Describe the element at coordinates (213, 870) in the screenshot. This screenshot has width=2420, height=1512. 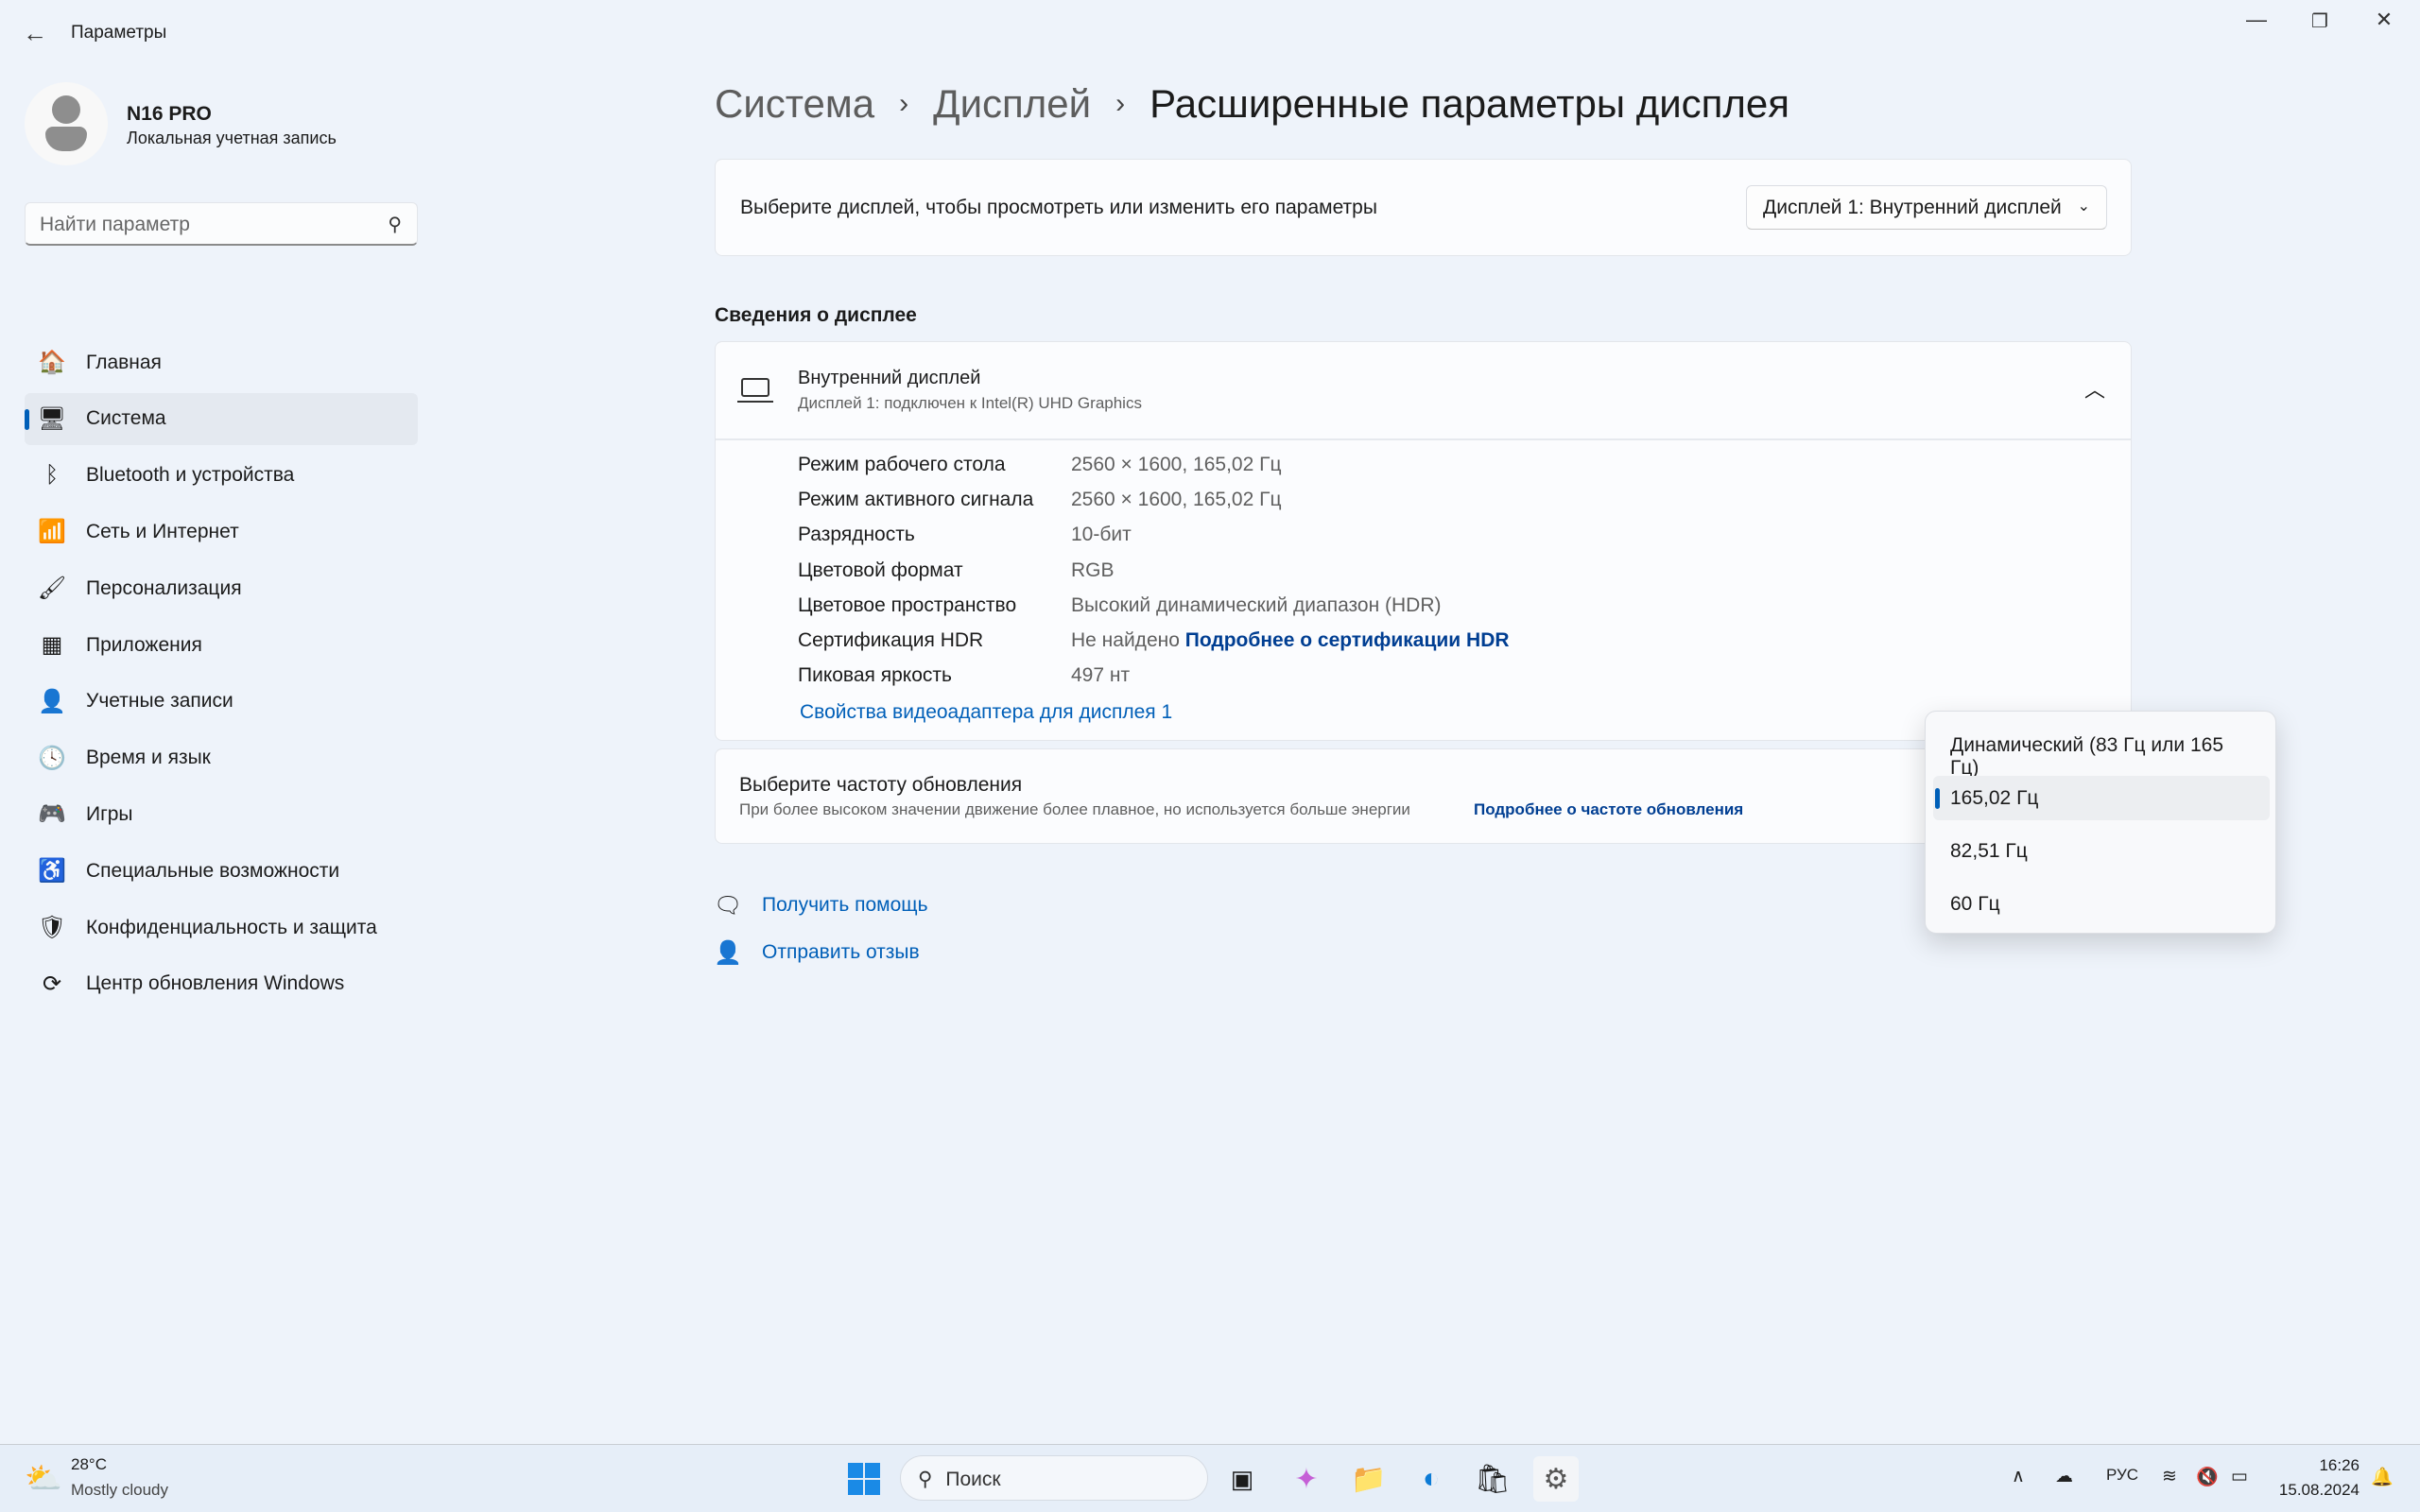
I see `sidebar-item-label: Специальные возможности` at that location.